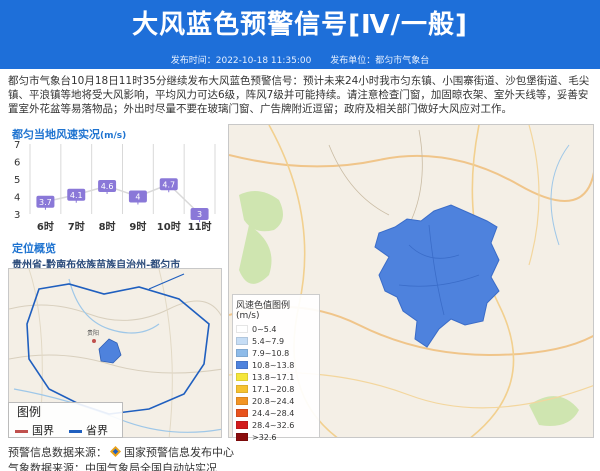 Image resolution: width=600 pixels, height=471 pixels. I want to click on chart-data-label: 4.7, so click(168, 184).